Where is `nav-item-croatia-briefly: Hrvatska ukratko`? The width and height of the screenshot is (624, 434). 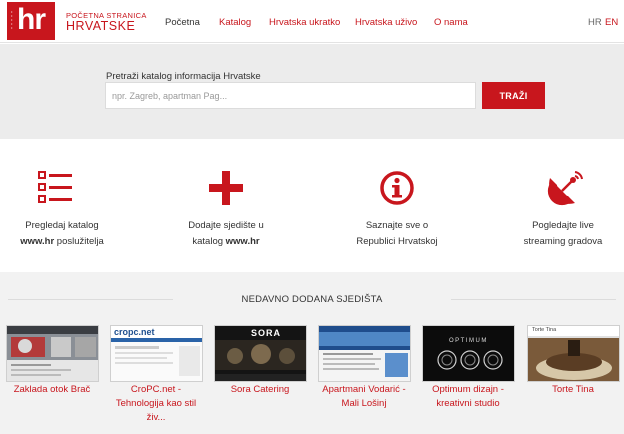
nav-item-croatia-briefly: Hrvatska ukratko is located at coordinates (304, 22).